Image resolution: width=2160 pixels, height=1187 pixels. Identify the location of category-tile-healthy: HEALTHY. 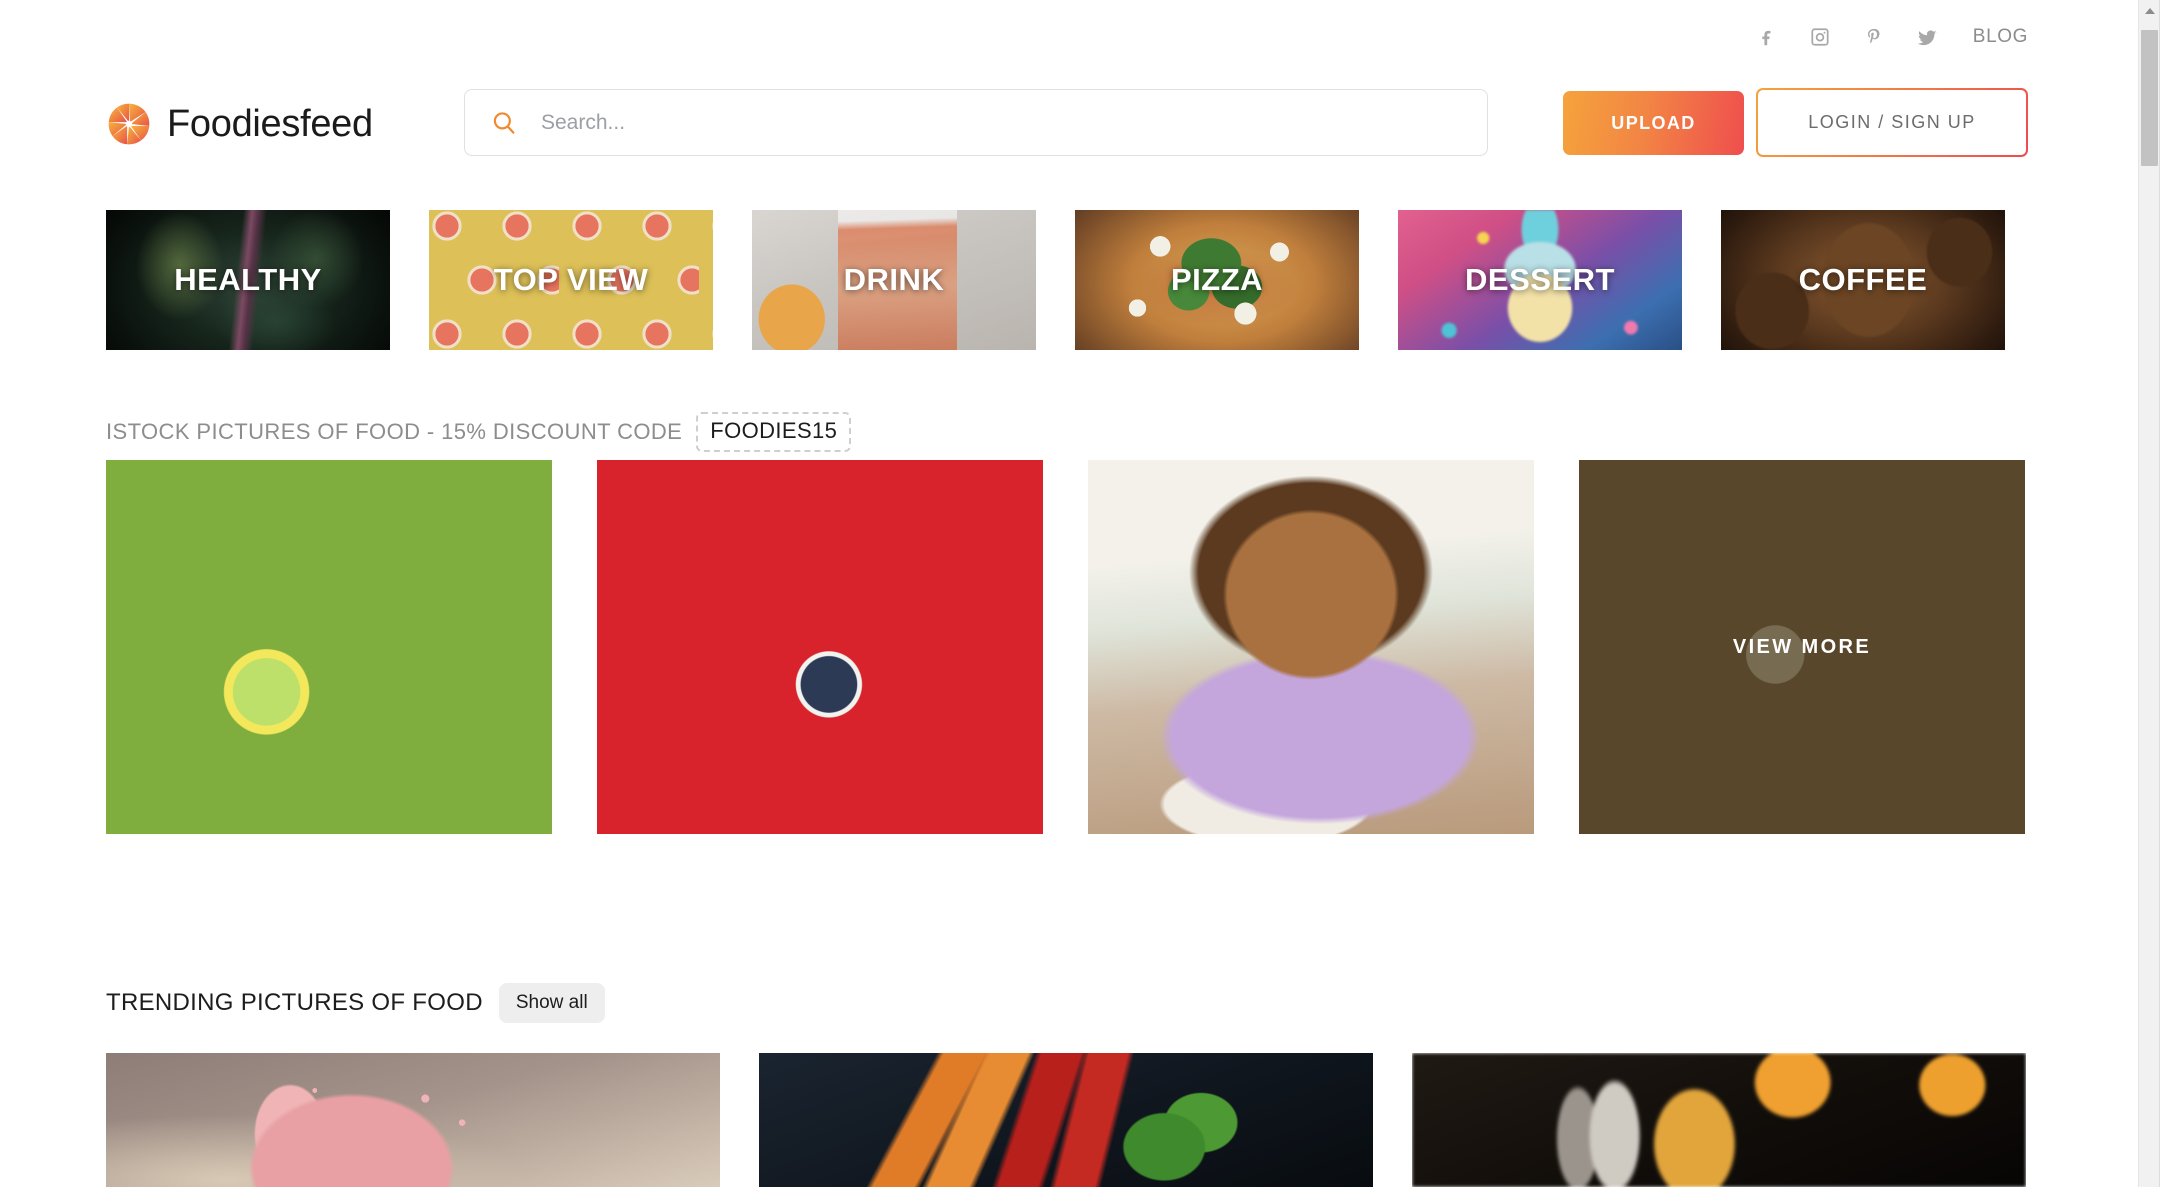
(248, 280).